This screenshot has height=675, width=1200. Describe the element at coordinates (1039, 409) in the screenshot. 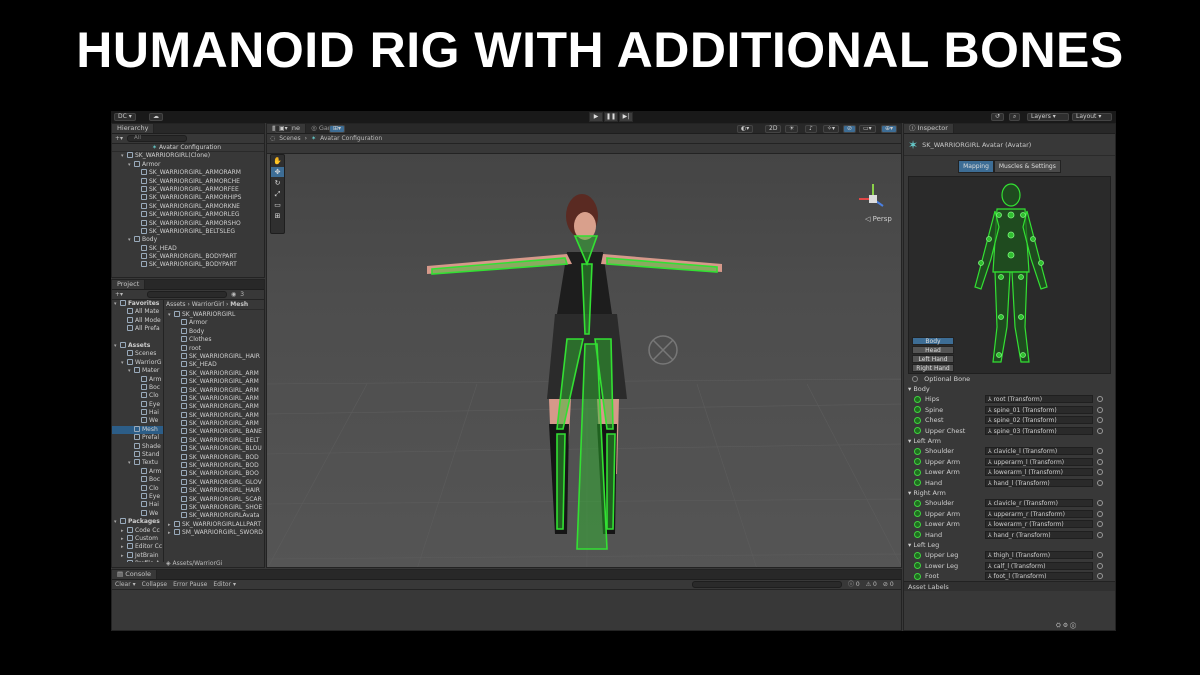

I see `bone-transform-field: ⅄ spine_01 (Transform)` at that location.